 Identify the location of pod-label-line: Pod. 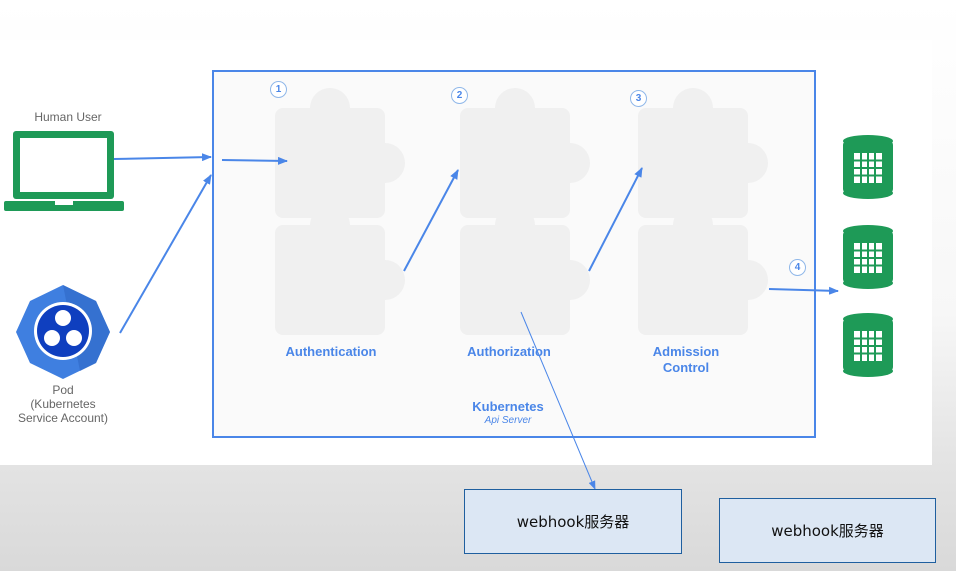
(63, 390).